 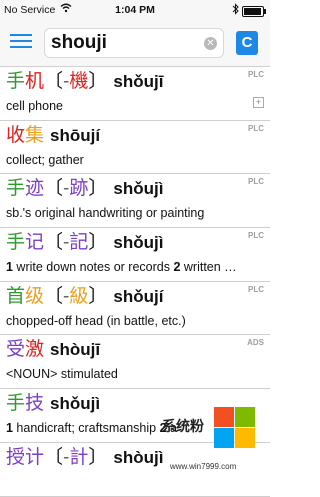 What do you see at coordinates (16, 457) in the screenshot?
I see `hanzi-char: 授` at bounding box center [16, 457].